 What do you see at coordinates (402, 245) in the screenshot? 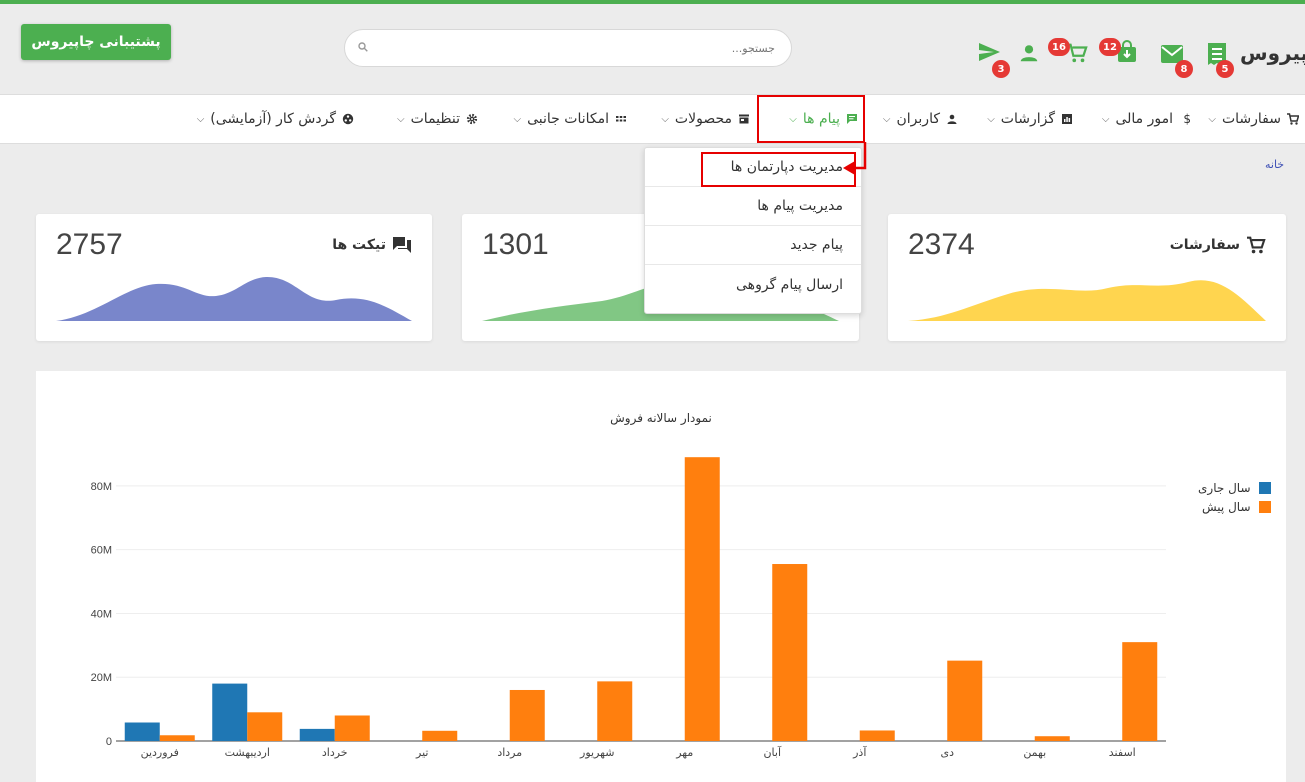
I see `forum-icon` at bounding box center [402, 245].